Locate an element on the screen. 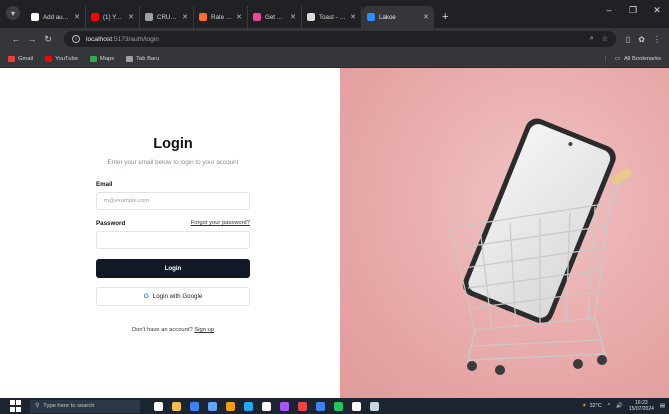  browser-tab-label: Get Started | Ru is located at coordinates (275, 17).